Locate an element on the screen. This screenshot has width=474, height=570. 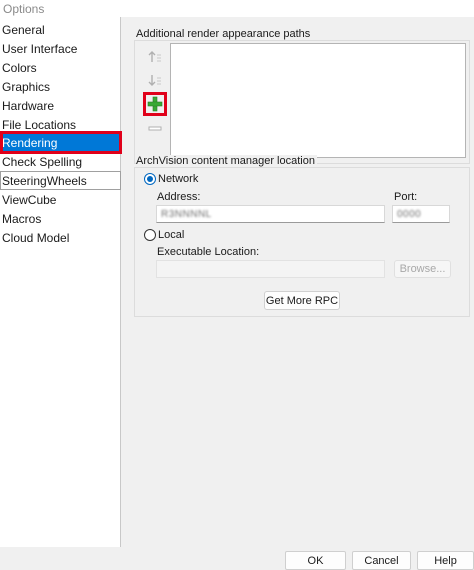
arrow-down-list-icon is located at coordinates (155, 80).